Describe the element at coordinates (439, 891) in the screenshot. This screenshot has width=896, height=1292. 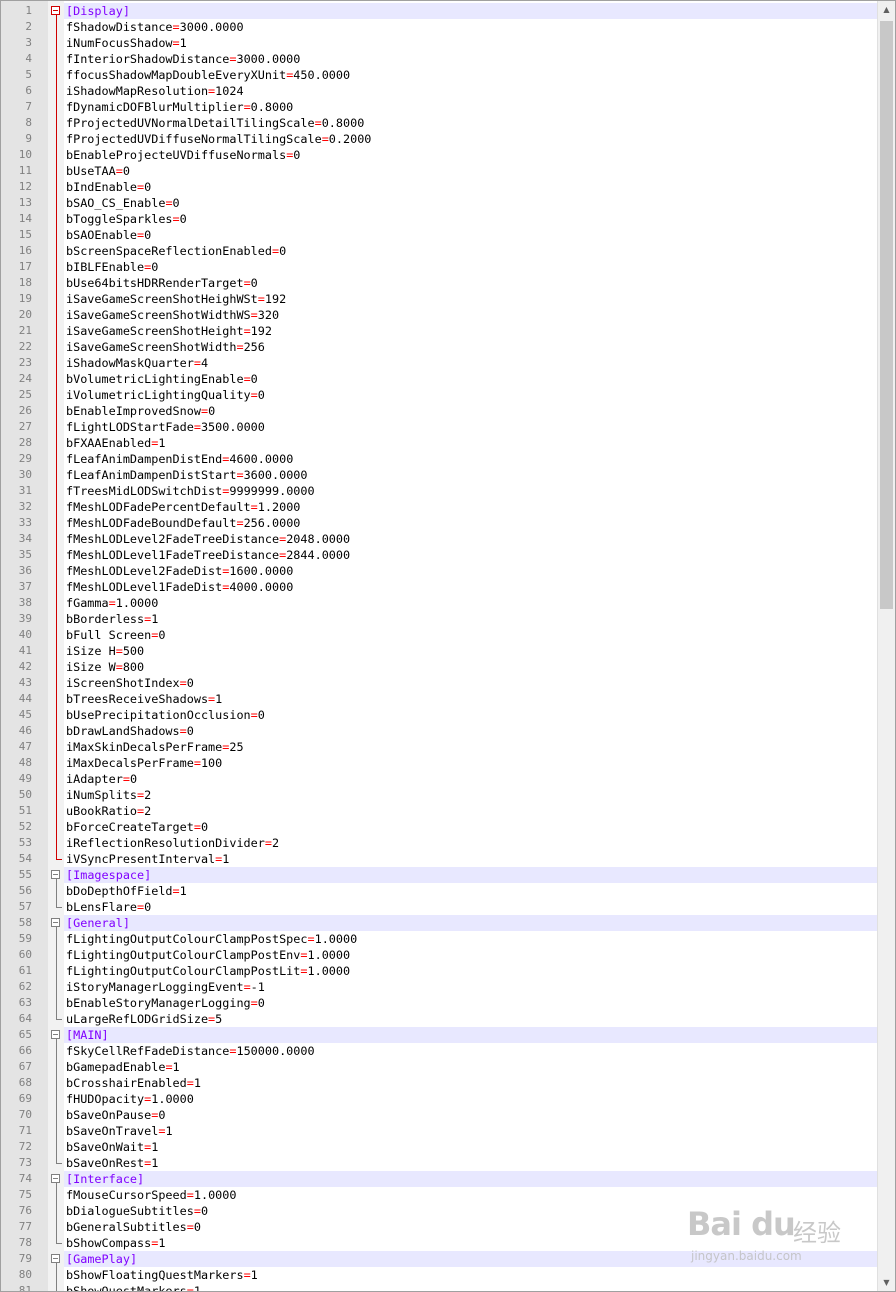
I see `ini-entry-line: 56 bDoDepthOfField=1` at that location.